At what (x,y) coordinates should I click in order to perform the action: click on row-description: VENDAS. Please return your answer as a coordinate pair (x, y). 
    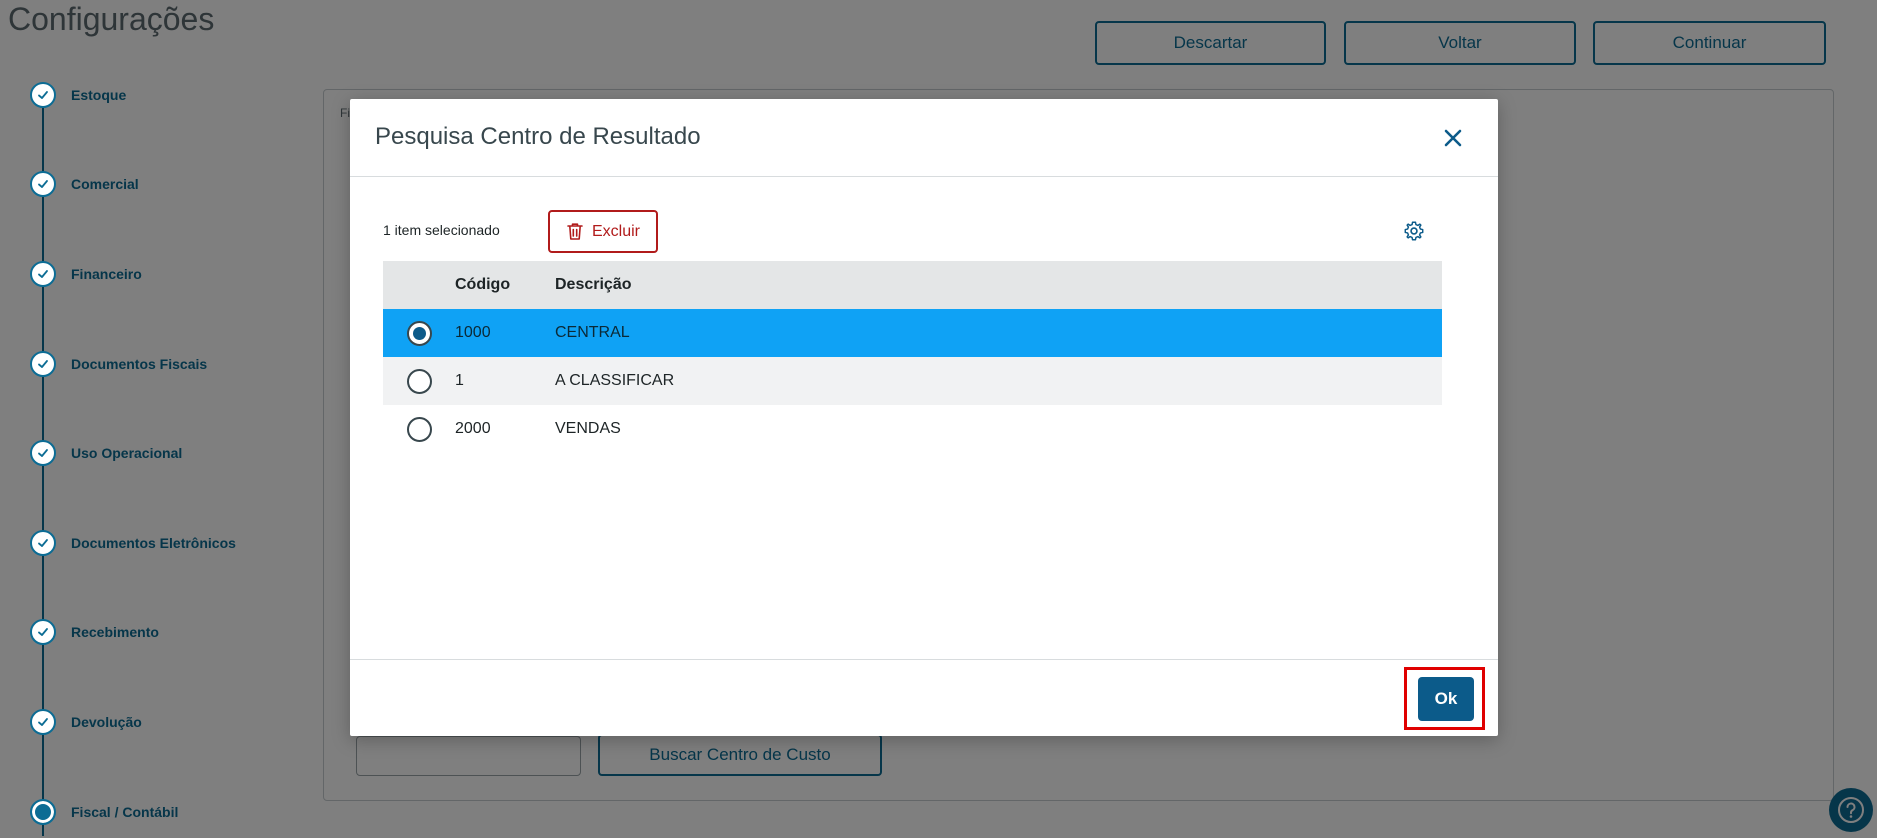
    Looking at the image, I should click on (588, 428).